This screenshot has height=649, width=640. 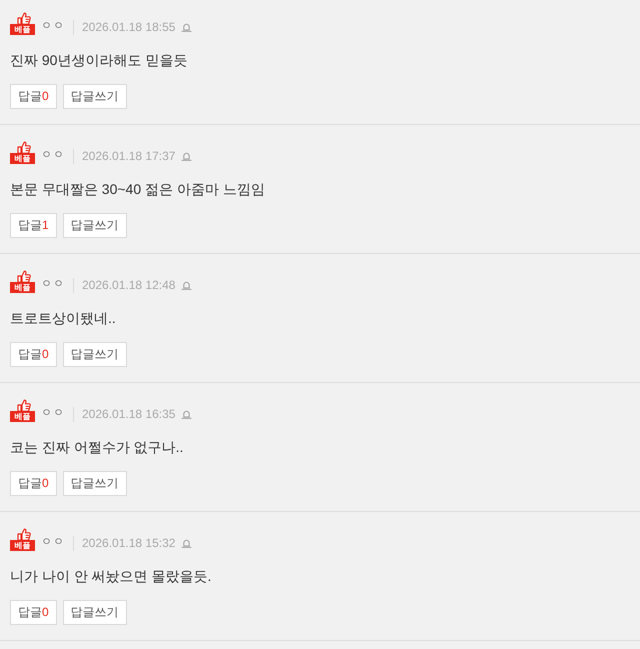 I want to click on comment-text: 본문 무대짤은 30~40 젊은 아줌마 느낌임, so click(x=138, y=189).